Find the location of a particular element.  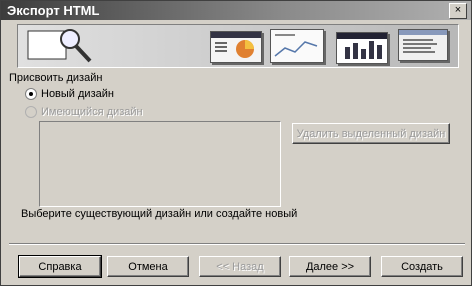

text-slide-thumbnail is located at coordinates (423, 45).